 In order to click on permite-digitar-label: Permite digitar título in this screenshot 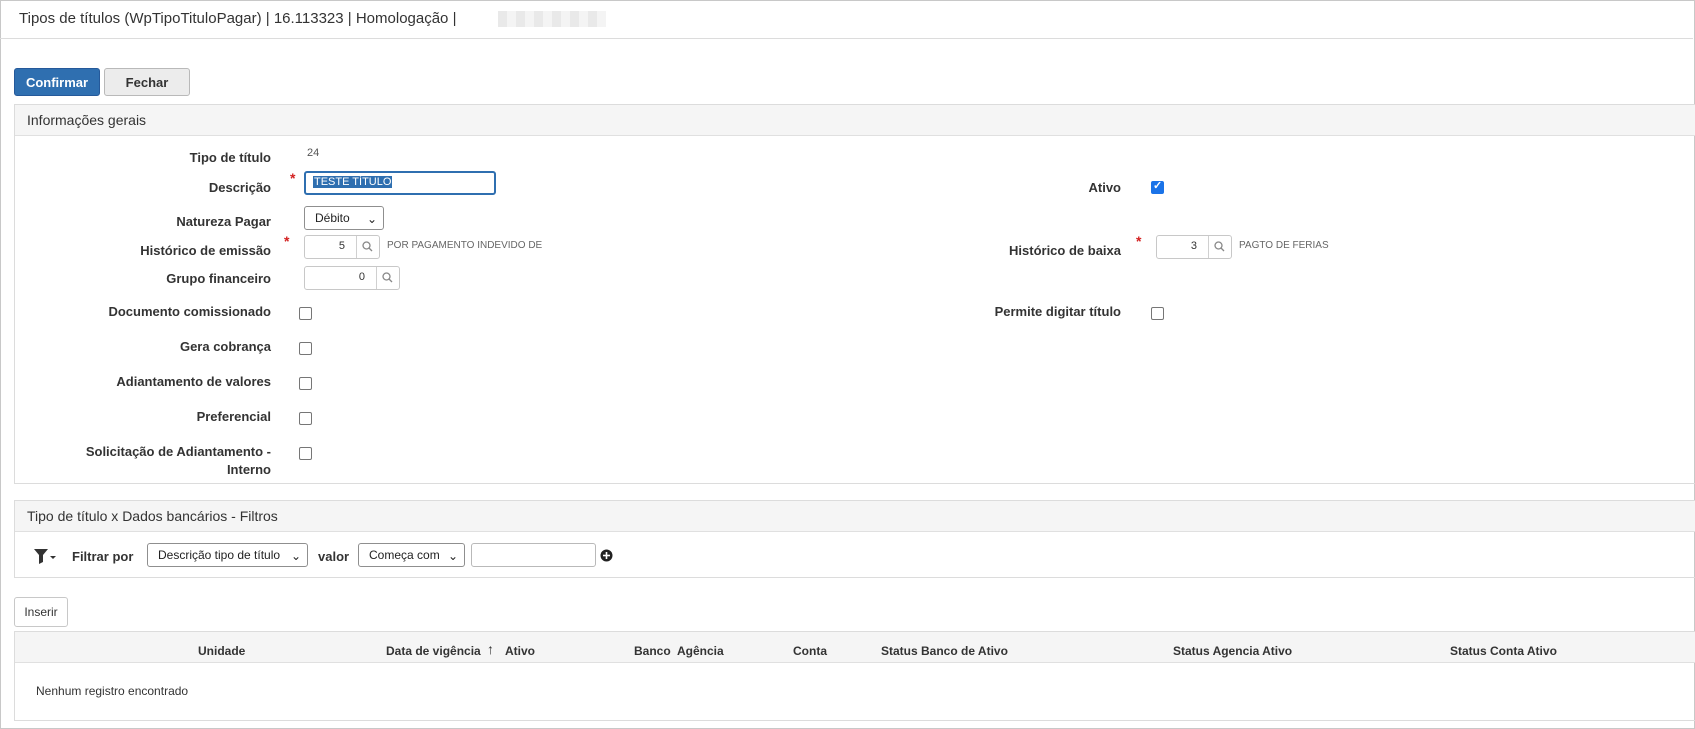, I will do `click(1057, 311)`.